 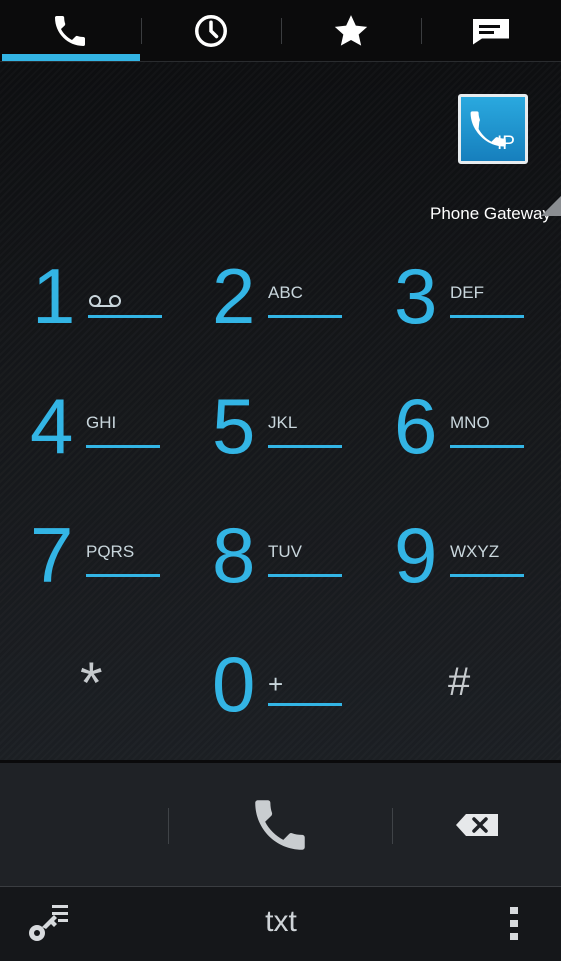 What do you see at coordinates (234, 426) in the screenshot?
I see `key-digit: 5` at bounding box center [234, 426].